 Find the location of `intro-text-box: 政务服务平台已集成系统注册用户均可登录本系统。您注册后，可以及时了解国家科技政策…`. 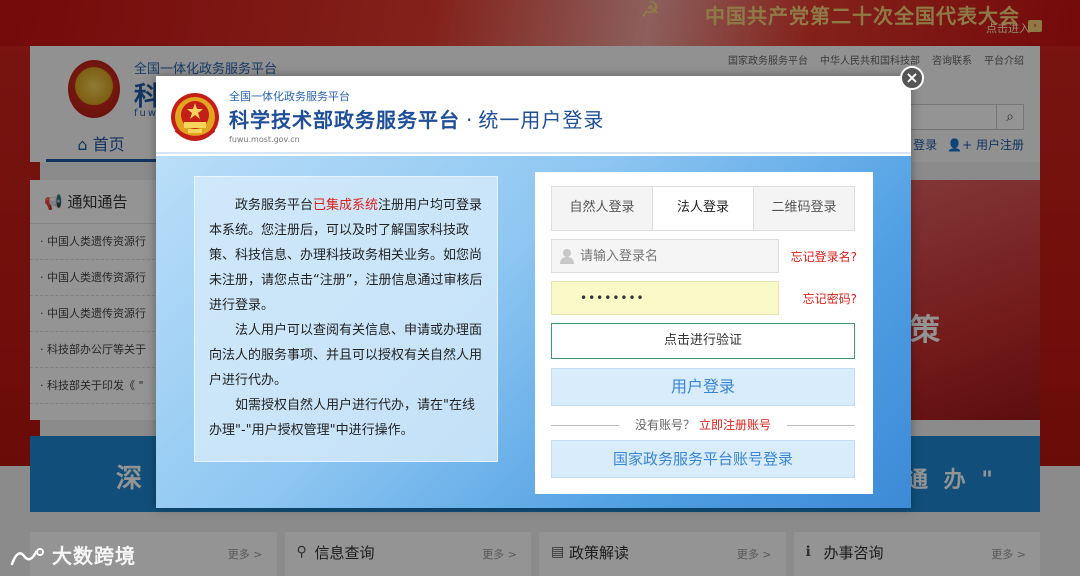

intro-text-box: 政务服务平台已集成系统注册用户均可登录本系统。您注册后，可以及时了解国家科技政策… is located at coordinates (346, 319).